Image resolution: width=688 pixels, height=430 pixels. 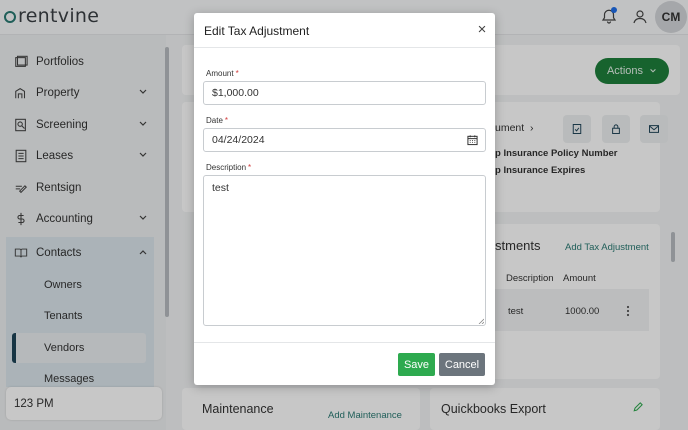 What do you see at coordinates (472, 140) in the screenshot?
I see `calendar-icon` at bounding box center [472, 140].